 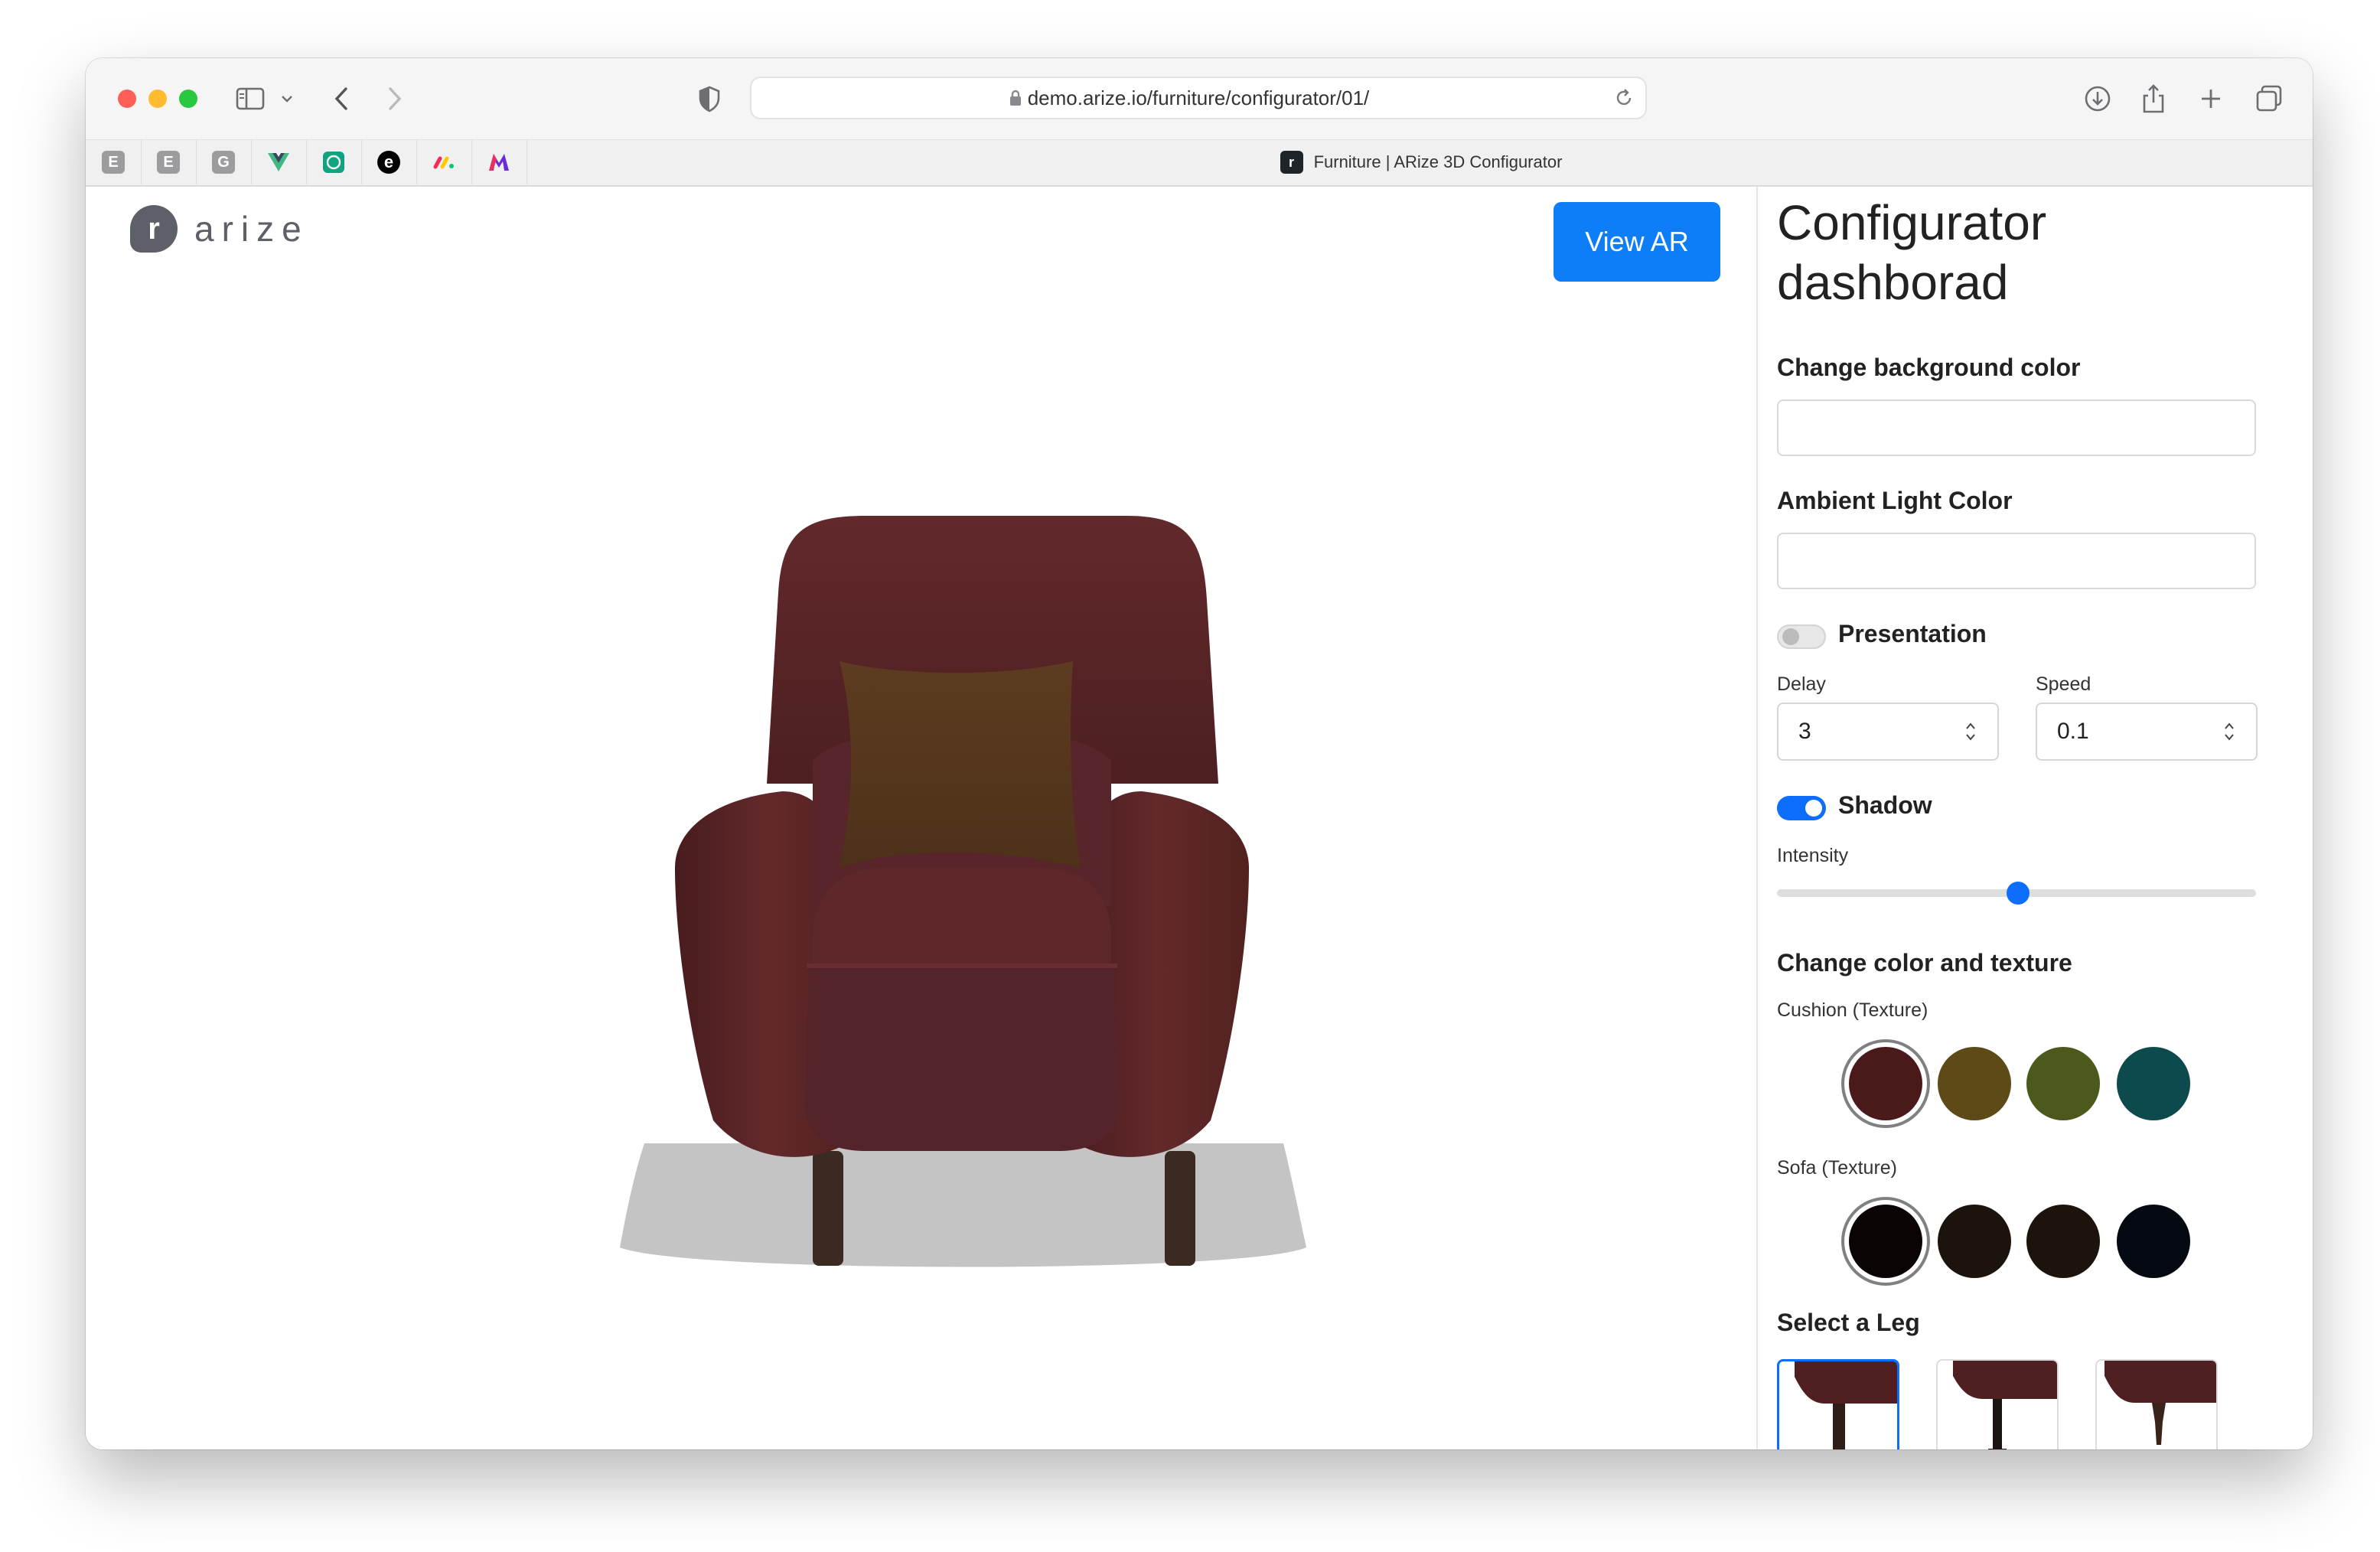 I want to click on sofa-texture-label: Sofa (Texture), so click(x=1838, y=1168).